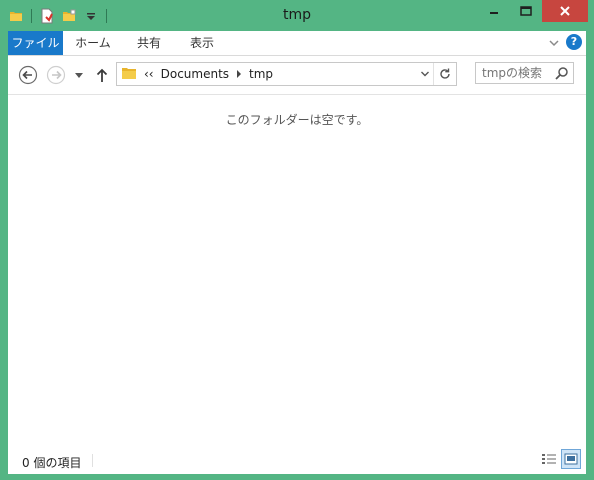  What do you see at coordinates (297, 460) in the screenshot?
I see `status-bar: 0 個の項目` at bounding box center [297, 460].